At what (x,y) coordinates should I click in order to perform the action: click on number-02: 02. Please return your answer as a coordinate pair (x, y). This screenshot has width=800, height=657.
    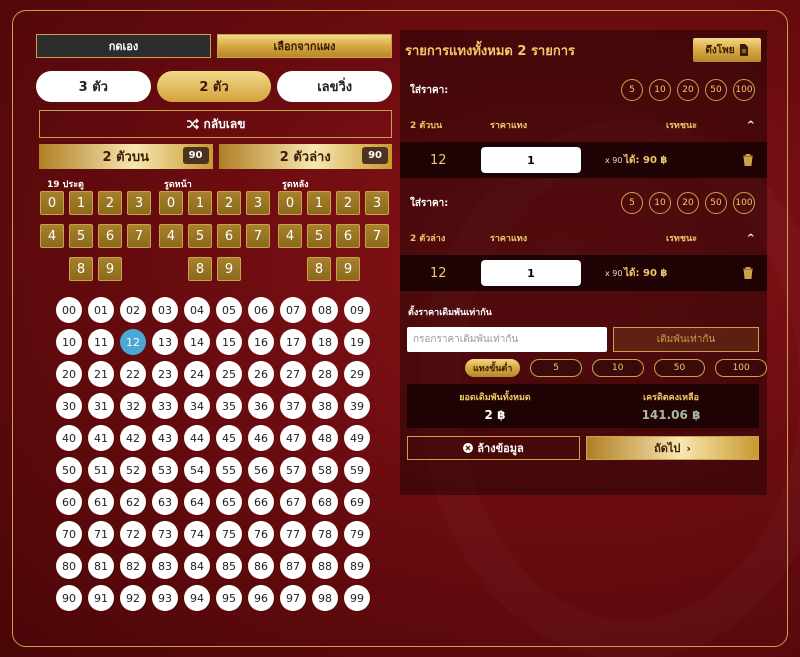
    Looking at the image, I should click on (133, 310).